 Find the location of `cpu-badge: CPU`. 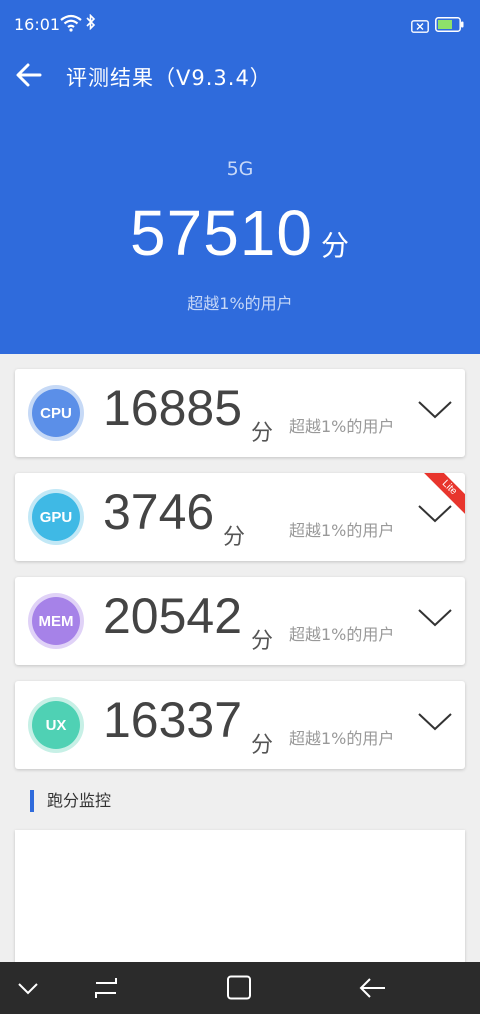

cpu-badge: CPU is located at coordinates (56, 413).